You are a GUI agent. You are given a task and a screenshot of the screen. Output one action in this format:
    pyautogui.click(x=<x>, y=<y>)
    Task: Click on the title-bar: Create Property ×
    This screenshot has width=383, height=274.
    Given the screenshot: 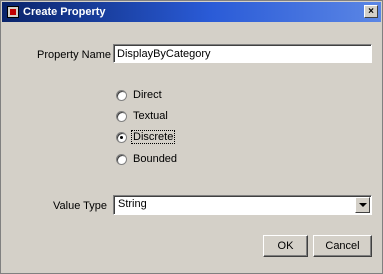 What is the action you would take?
    pyautogui.click(x=191, y=12)
    